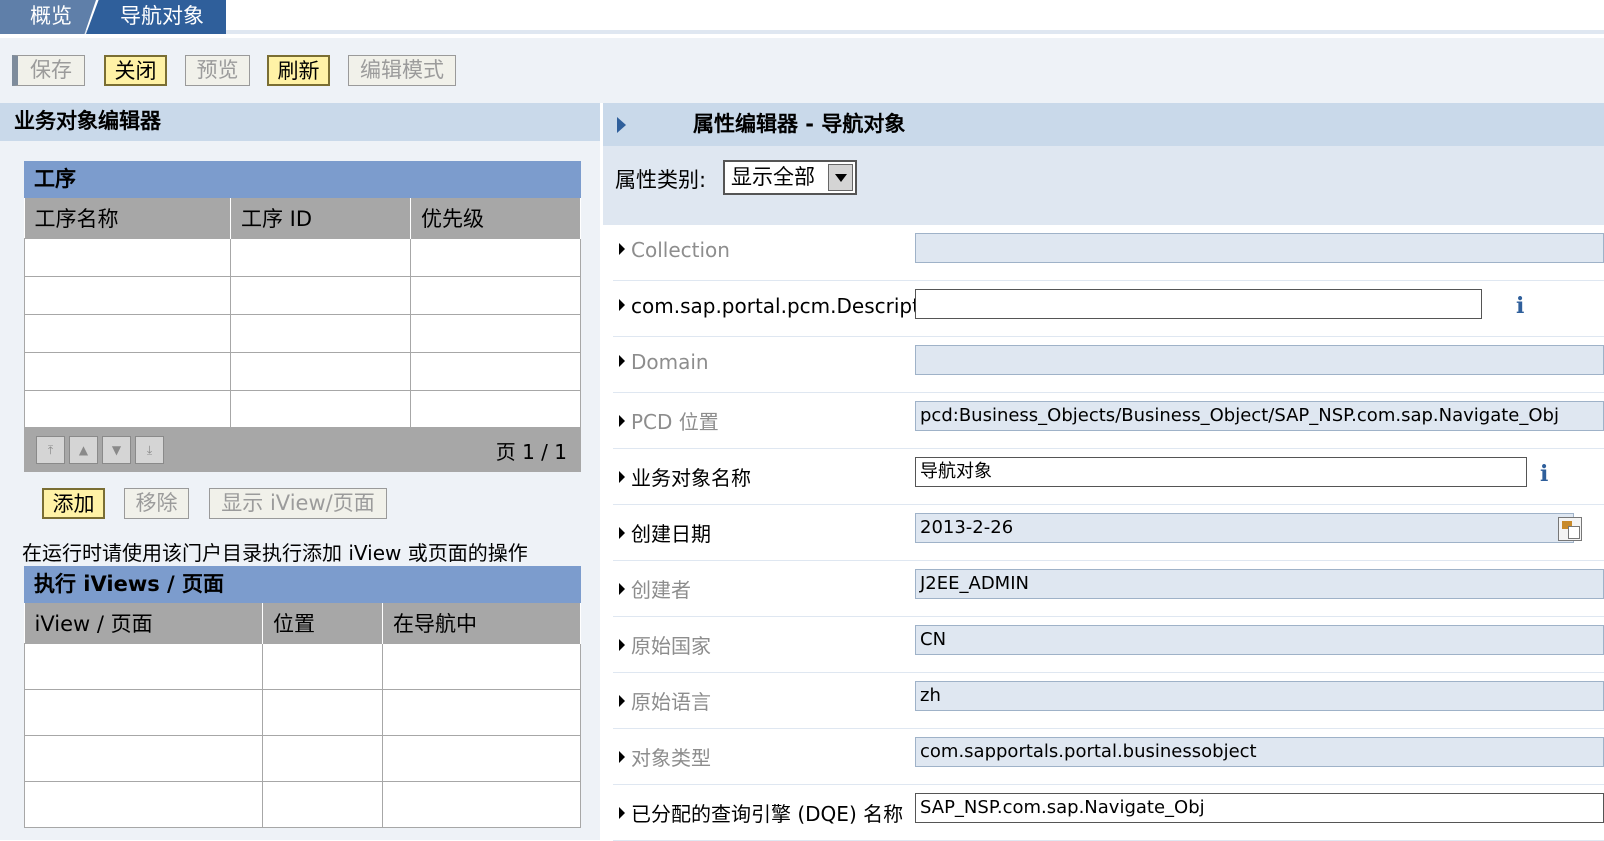 This screenshot has height=841, width=1604. I want to click on property-row: Domain, so click(1108, 365).